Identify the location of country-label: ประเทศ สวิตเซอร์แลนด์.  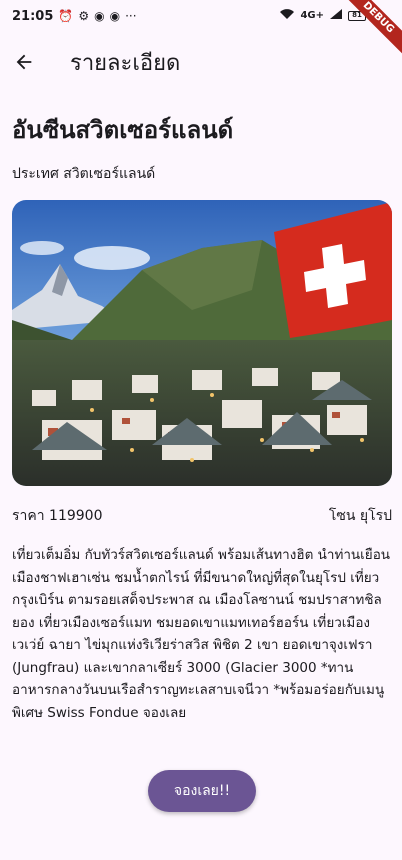
(84, 174).